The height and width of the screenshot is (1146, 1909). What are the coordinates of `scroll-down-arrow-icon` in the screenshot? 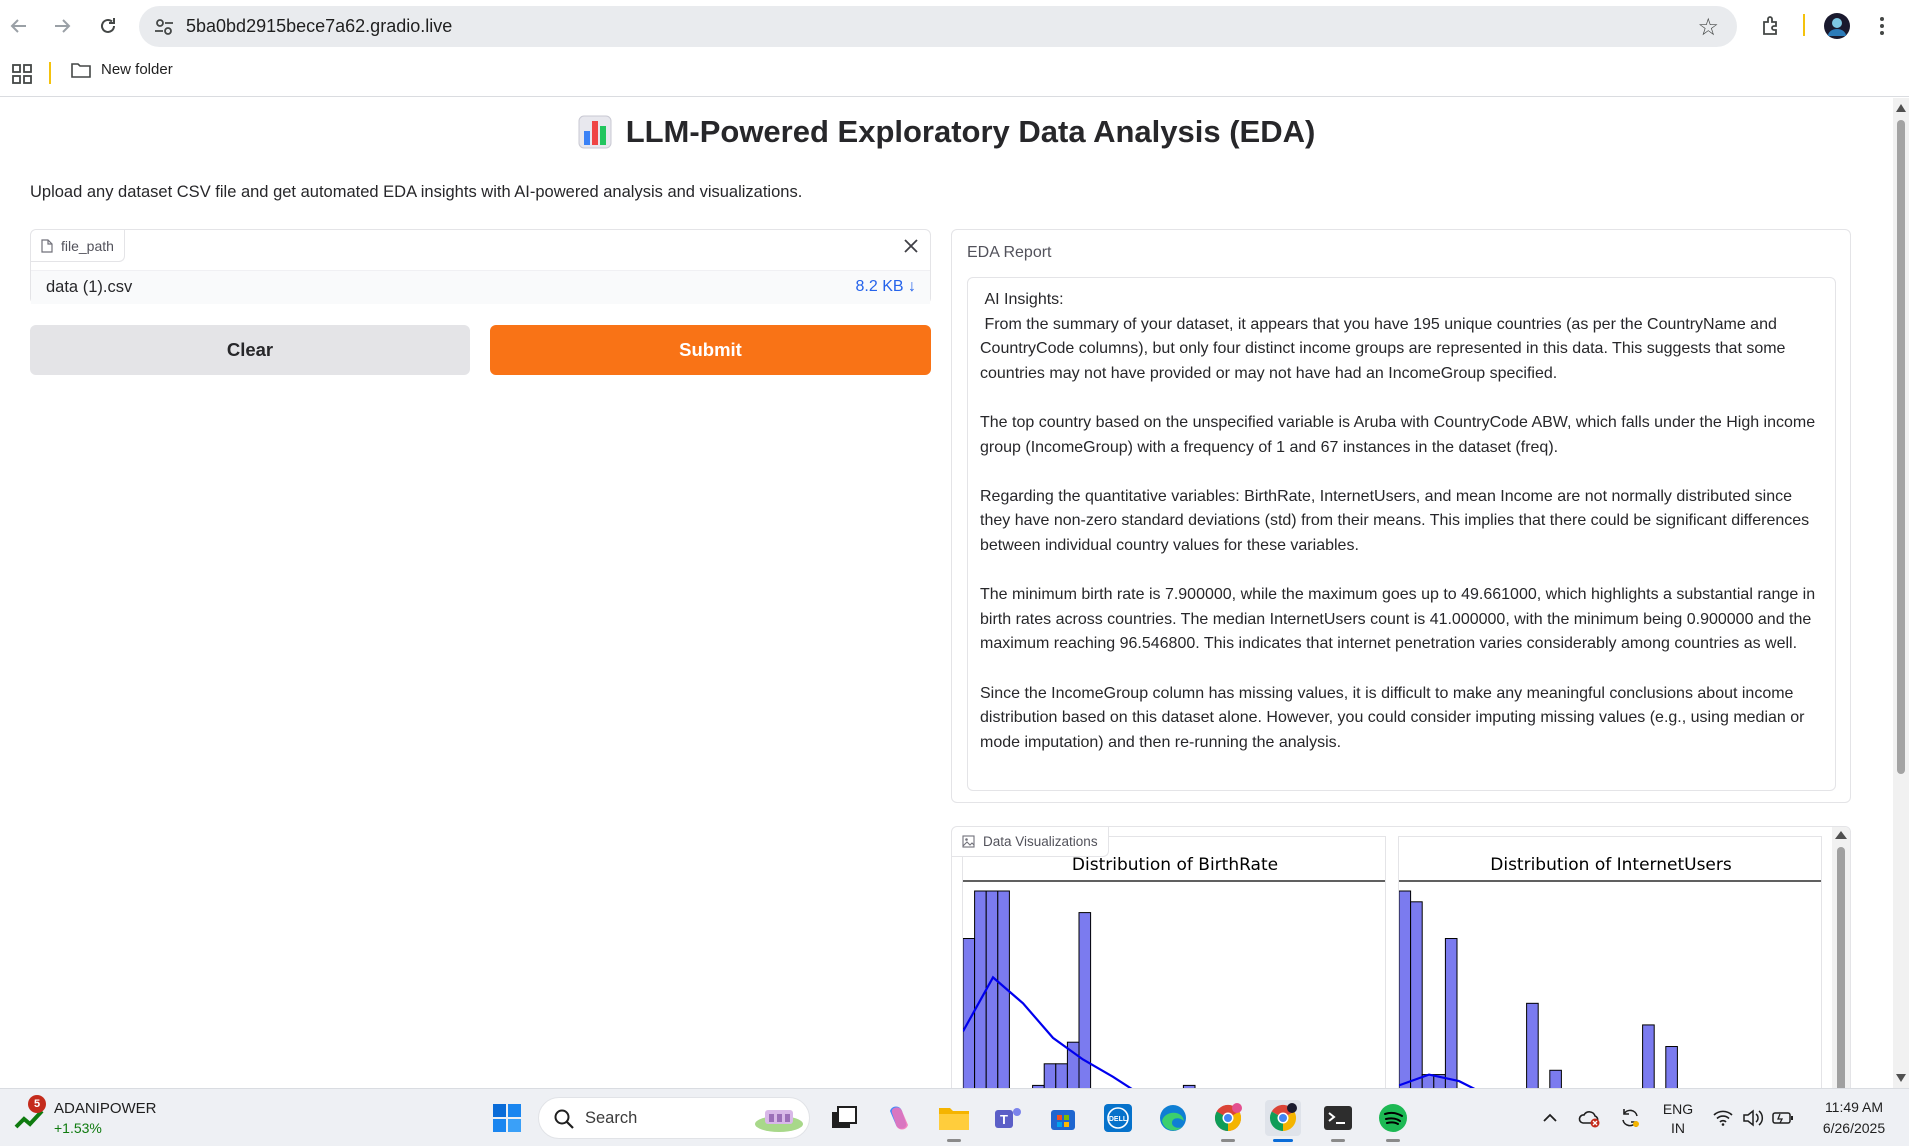 It's located at (1901, 1078).